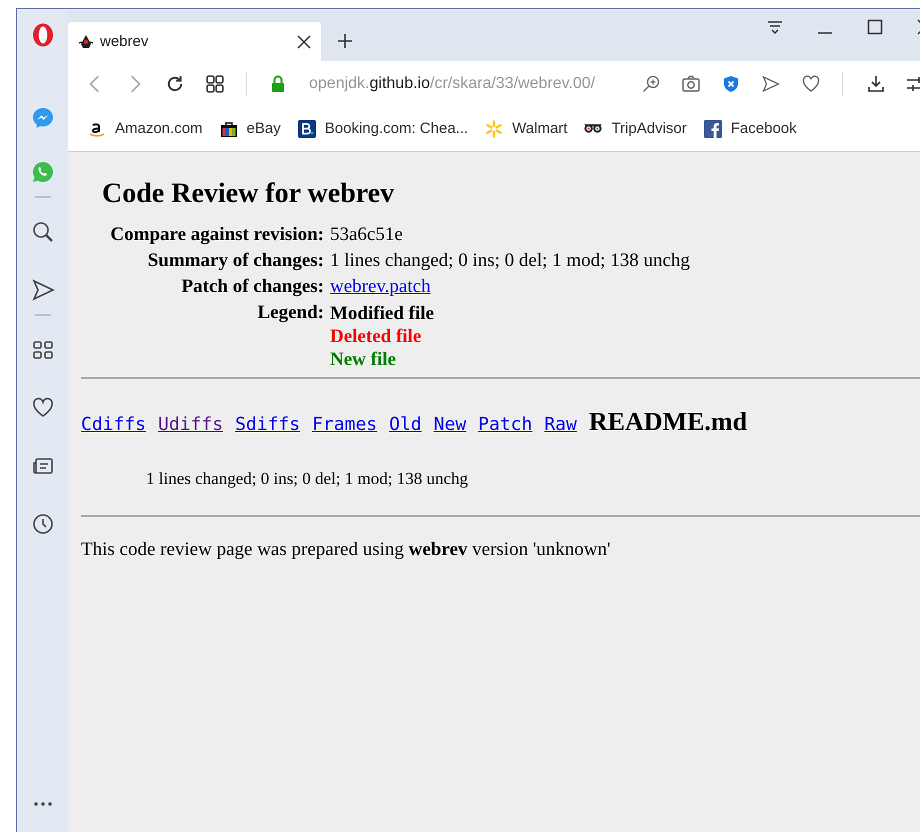 The image size is (920, 832). Describe the element at coordinates (86, 42) in the screenshot. I see `mascot-icon` at that location.